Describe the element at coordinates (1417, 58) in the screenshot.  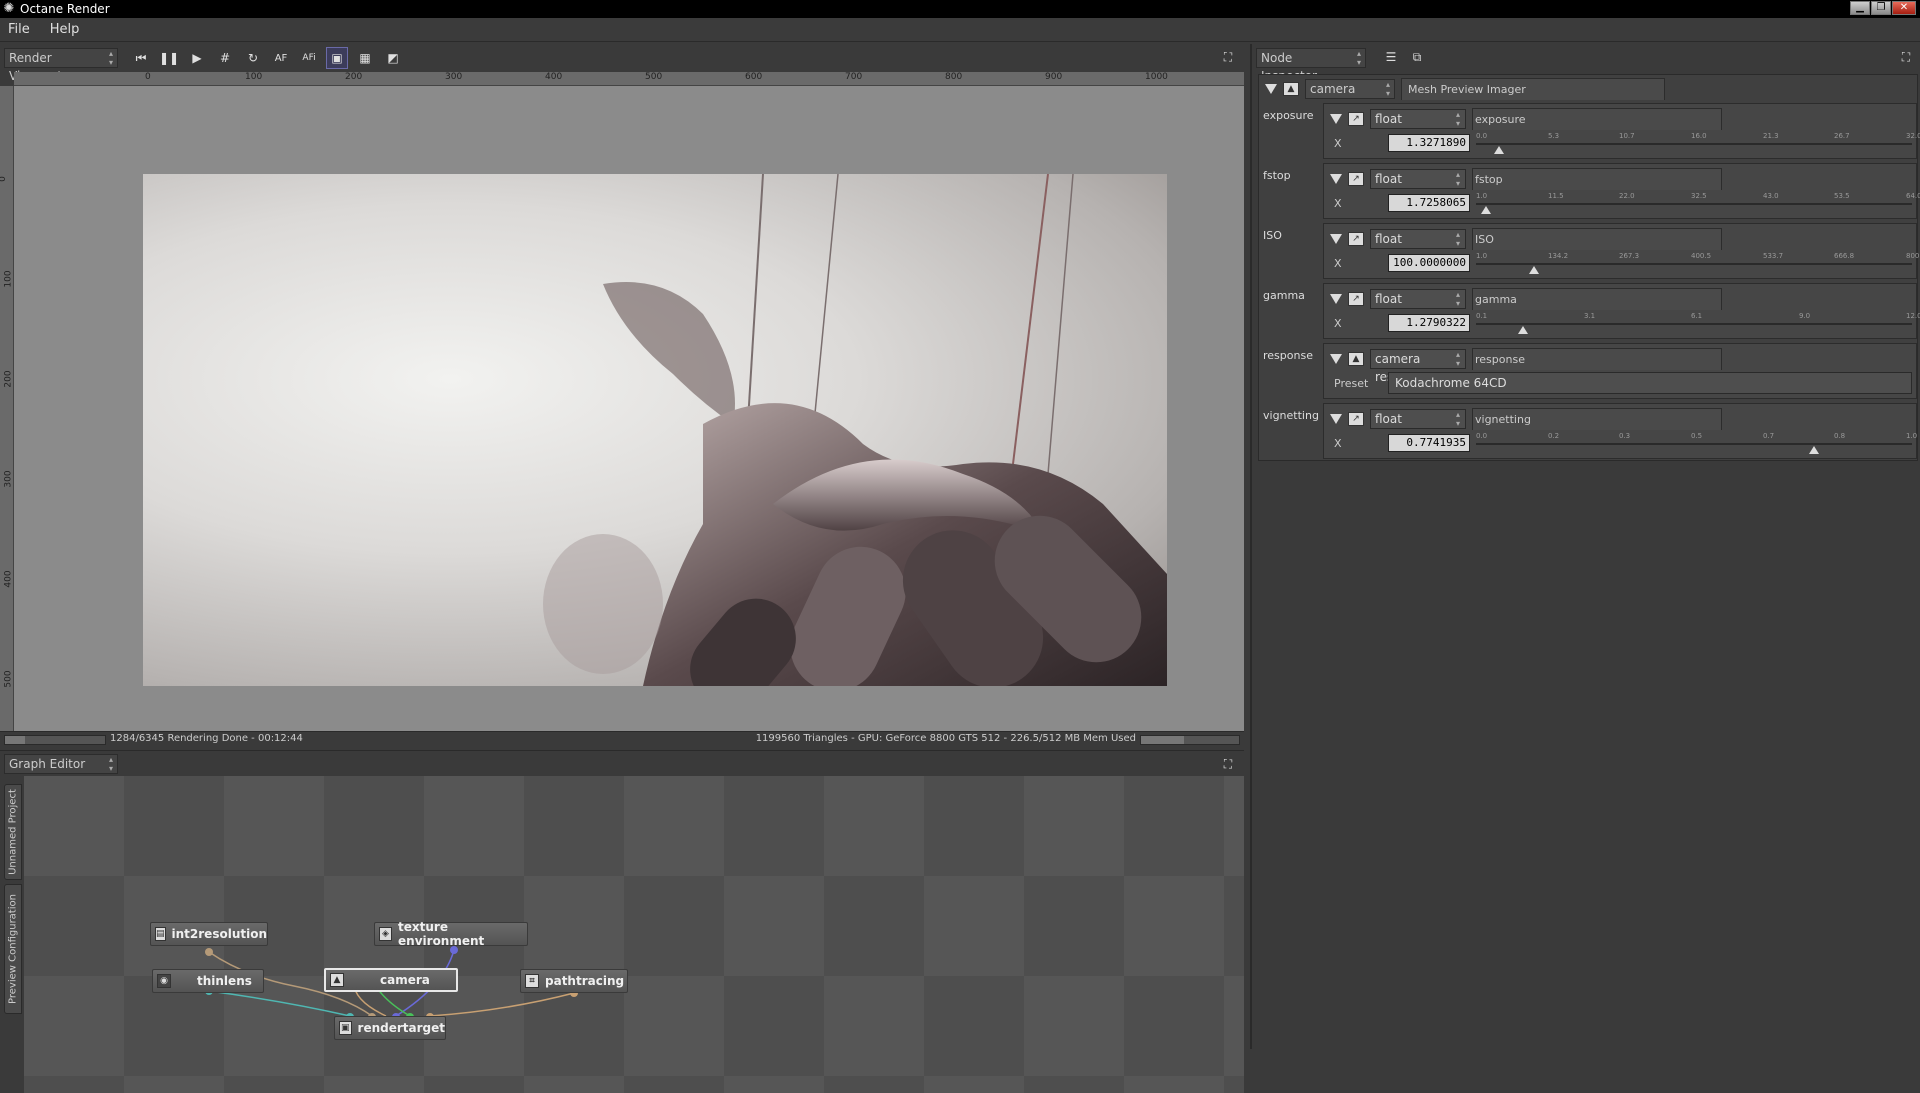
I see `pin-node-icon: ⧉` at that location.